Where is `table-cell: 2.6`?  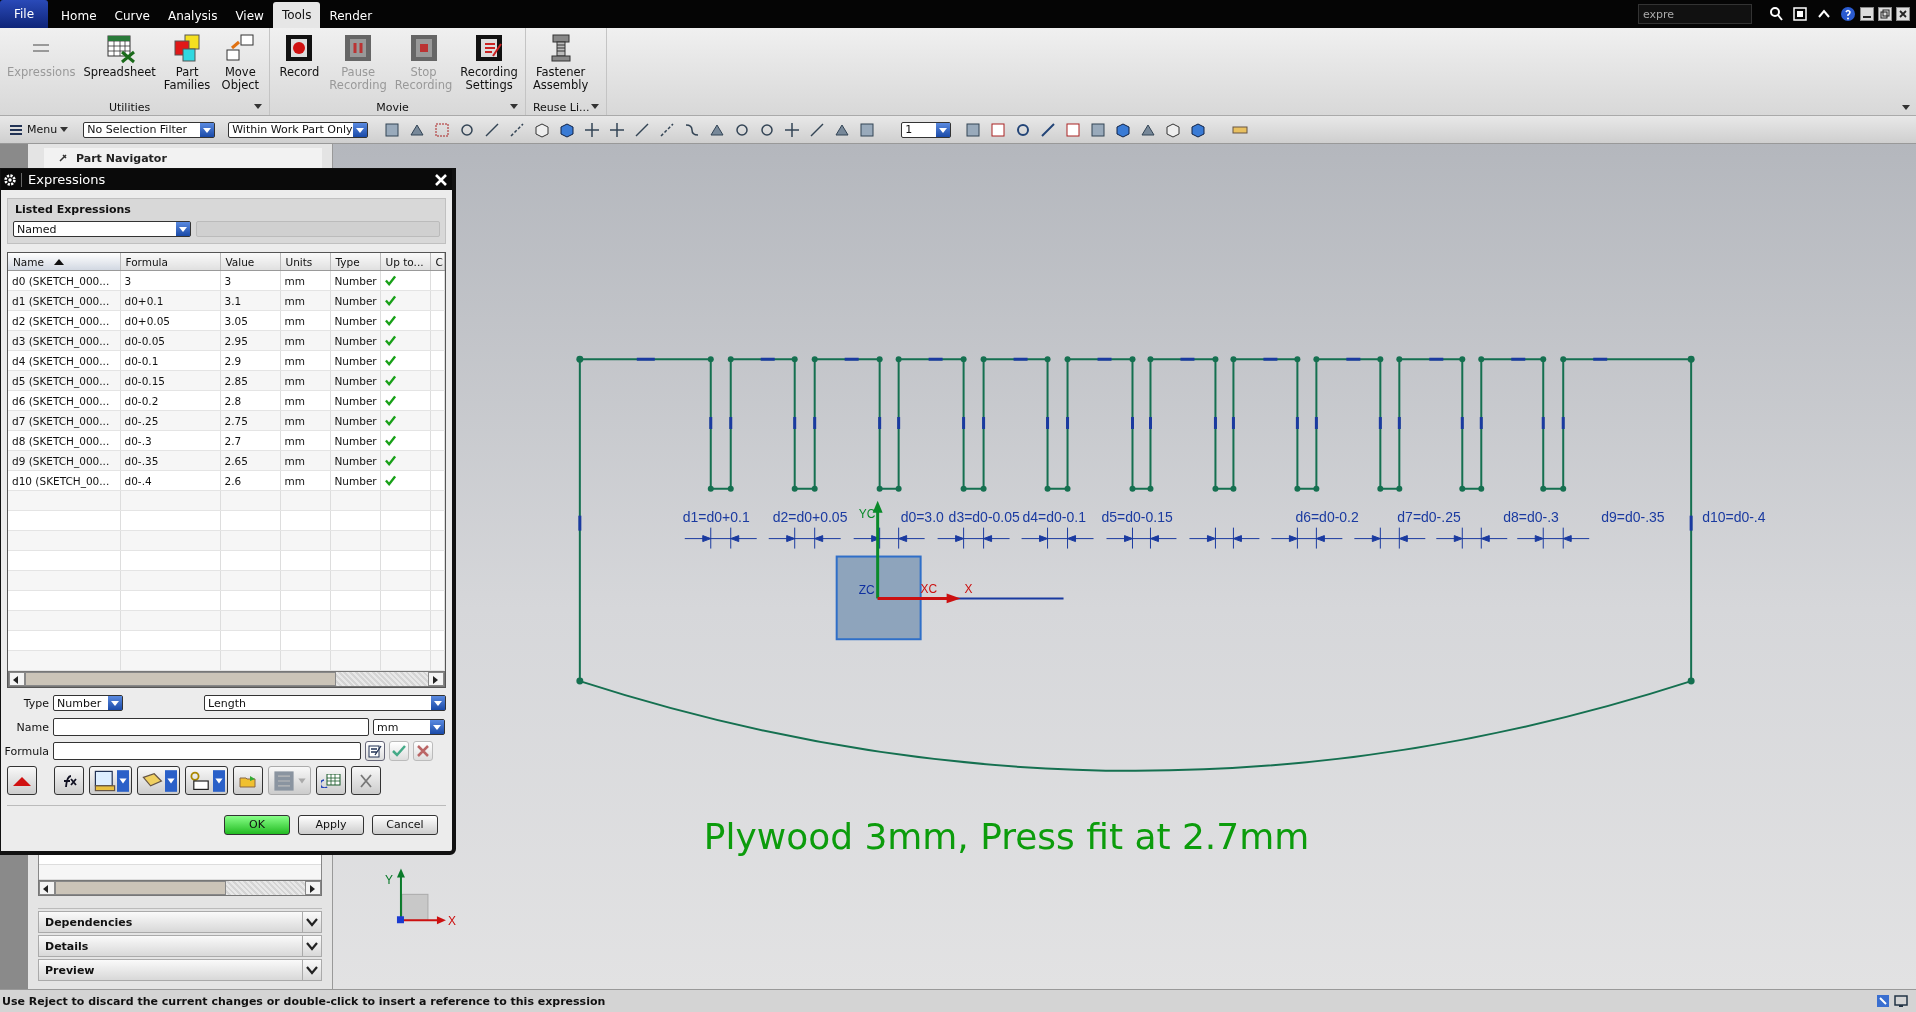 table-cell: 2.6 is located at coordinates (250, 480).